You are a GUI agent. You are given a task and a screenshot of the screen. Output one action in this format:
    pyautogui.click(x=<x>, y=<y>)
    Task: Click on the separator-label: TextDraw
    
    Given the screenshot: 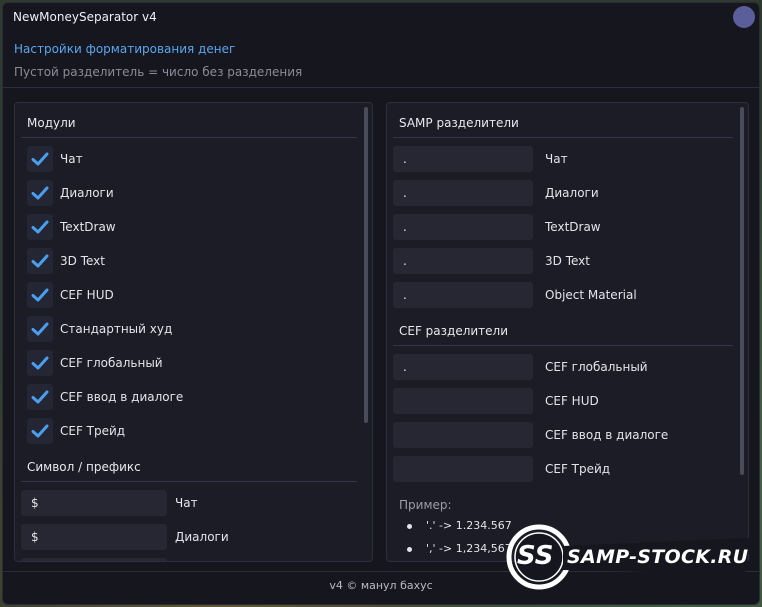 What is the action you would take?
    pyautogui.click(x=573, y=227)
    